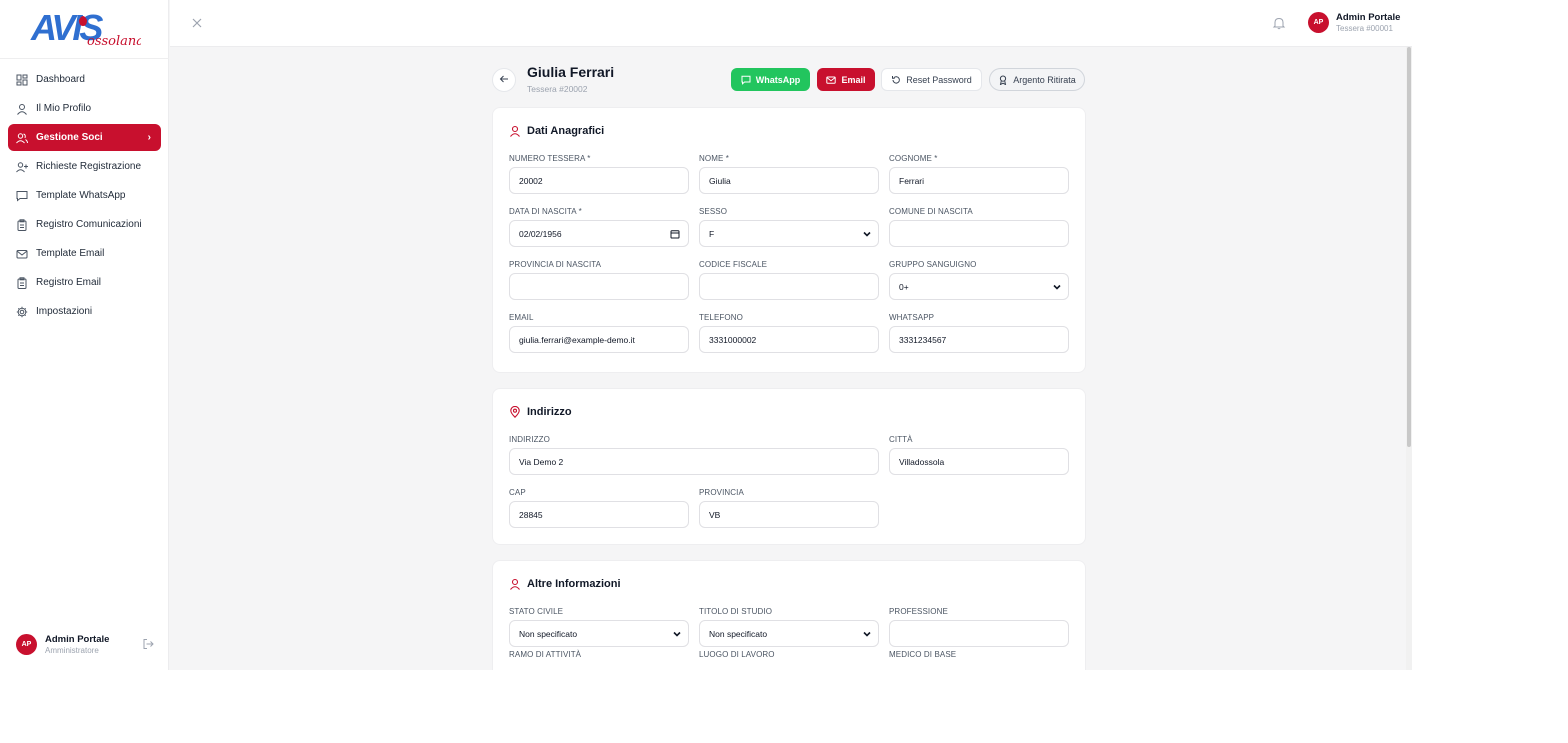 The height and width of the screenshot is (743, 1568). What do you see at coordinates (517, 492) in the screenshot?
I see `field-label: CAP` at bounding box center [517, 492].